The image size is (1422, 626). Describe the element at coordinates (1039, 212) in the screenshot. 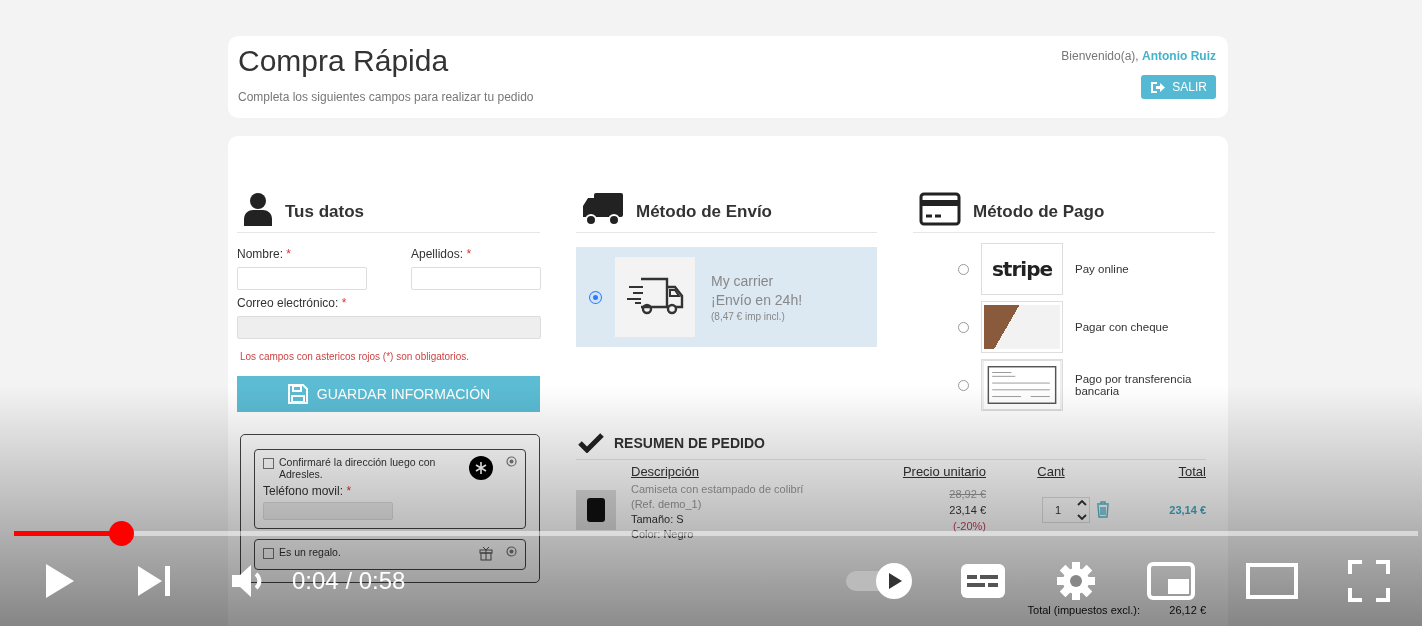

I see `section-title: Método de Pago` at that location.